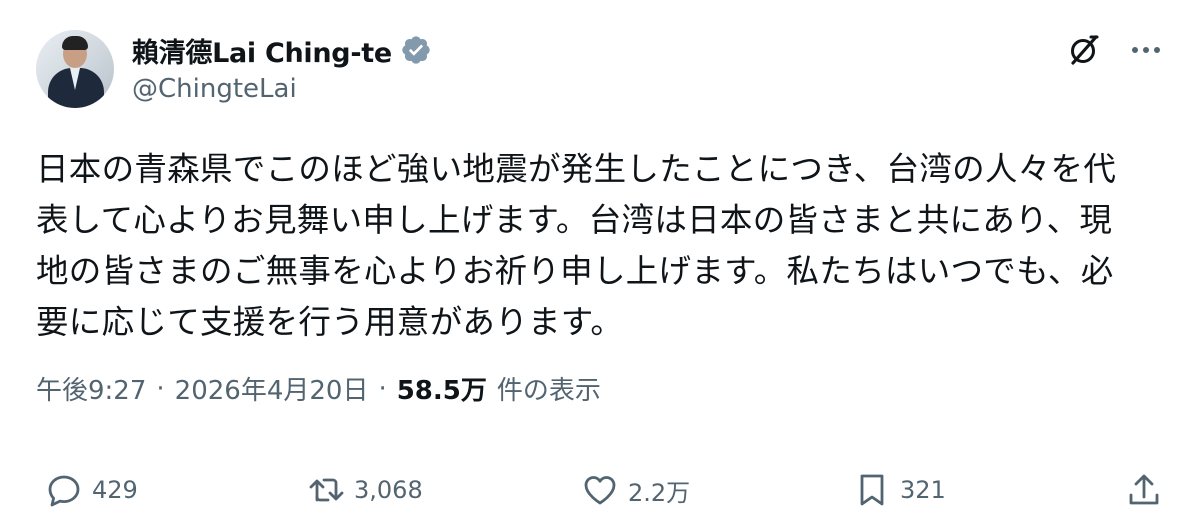  Describe the element at coordinates (899, 490) in the screenshot. I see `bookmark-button: 321` at that location.